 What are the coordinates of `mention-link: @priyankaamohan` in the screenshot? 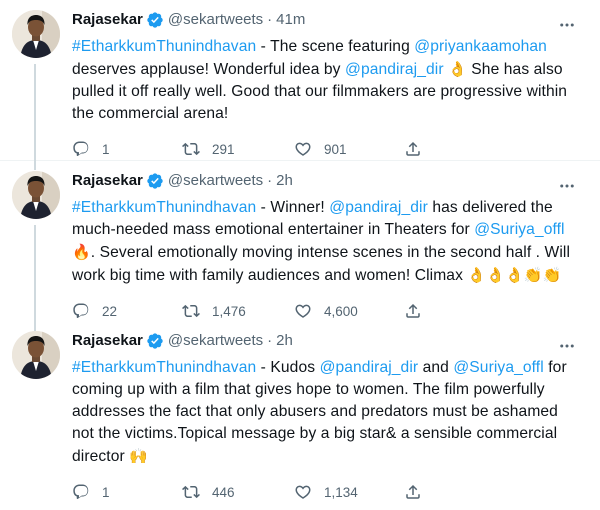 It's located at (480, 46).